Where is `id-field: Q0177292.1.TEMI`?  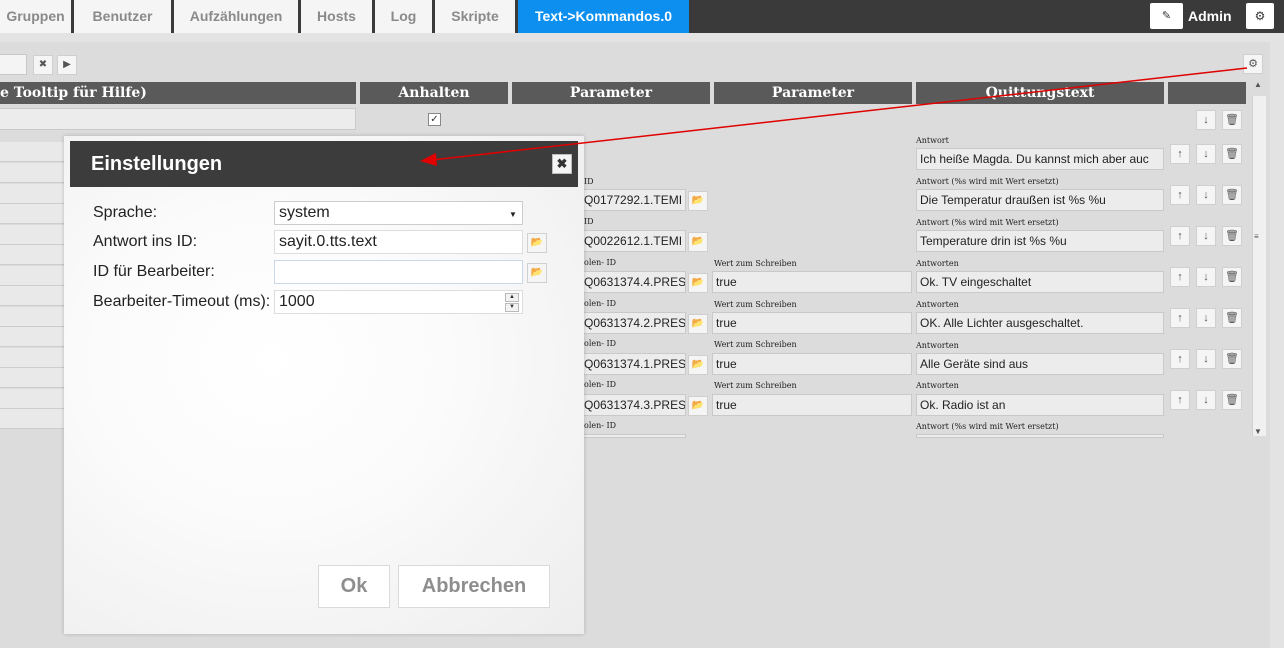 id-field: Q0177292.1.TEMI is located at coordinates (633, 200).